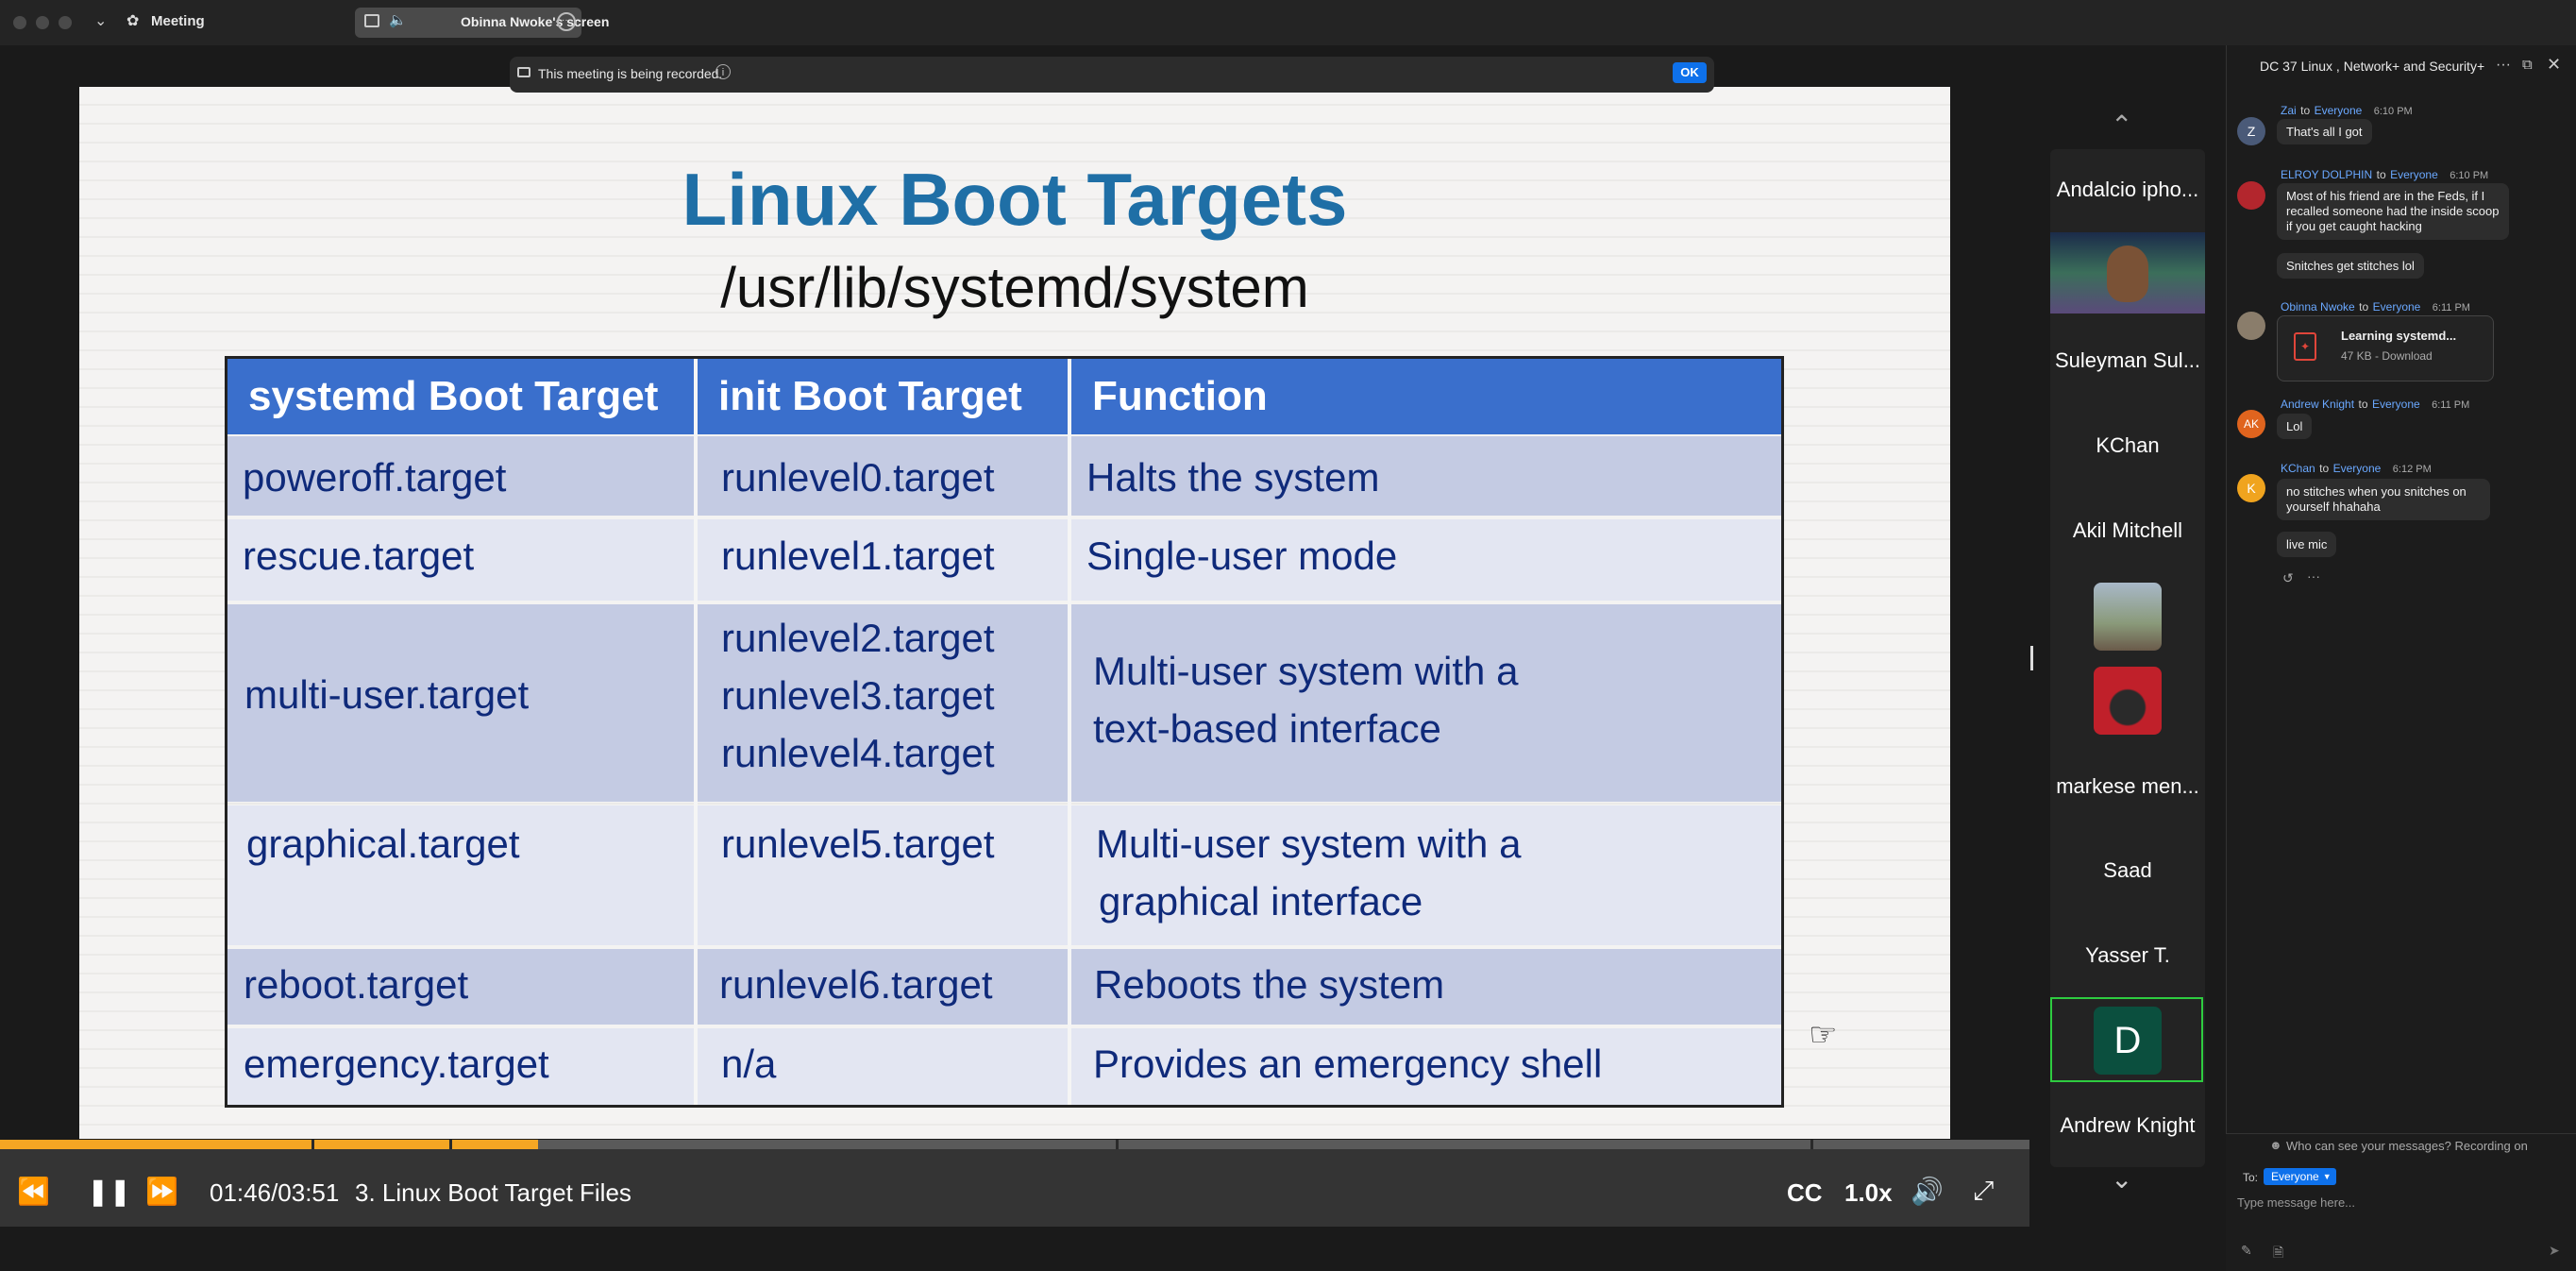 This screenshot has height=1271, width=2576. What do you see at coordinates (2251, 1177) in the screenshot?
I see `to-label: To:` at bounding box center [2251, 1177].